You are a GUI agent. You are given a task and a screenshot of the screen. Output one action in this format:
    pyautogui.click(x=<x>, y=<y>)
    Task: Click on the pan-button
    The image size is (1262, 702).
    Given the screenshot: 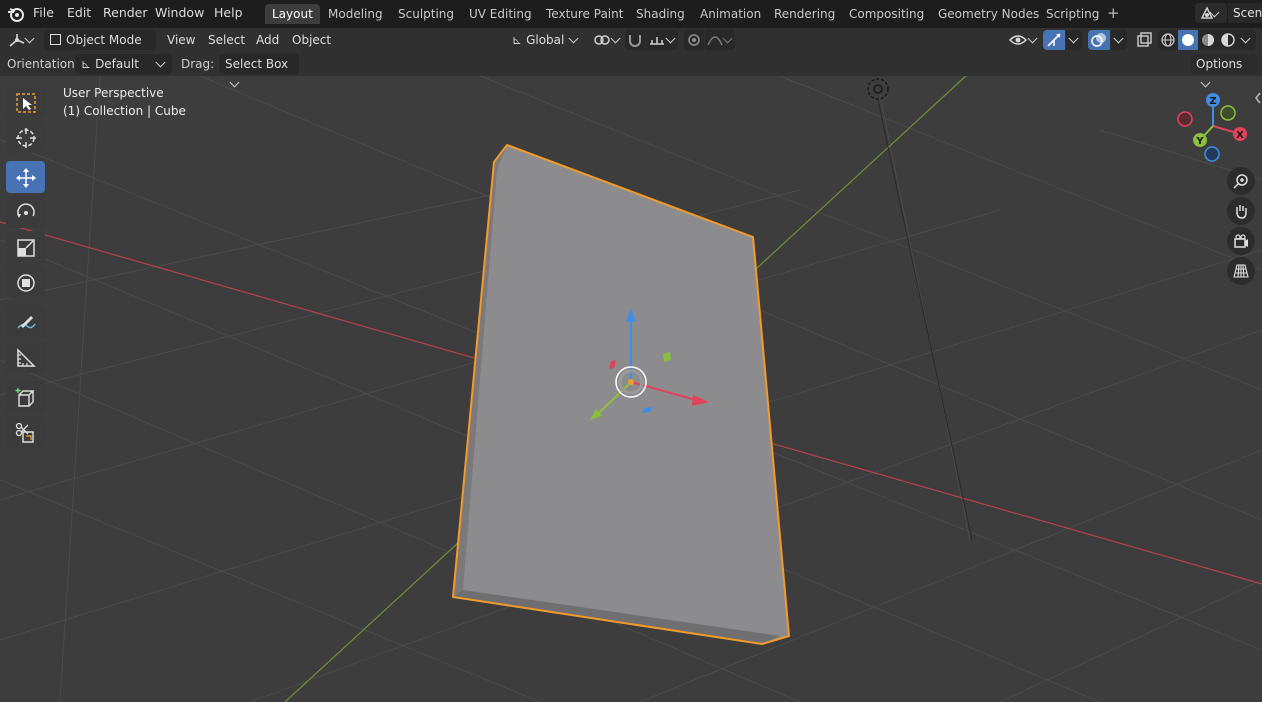 What is the action you would take?
    pyautogui.click(x=1241, y=211)
    